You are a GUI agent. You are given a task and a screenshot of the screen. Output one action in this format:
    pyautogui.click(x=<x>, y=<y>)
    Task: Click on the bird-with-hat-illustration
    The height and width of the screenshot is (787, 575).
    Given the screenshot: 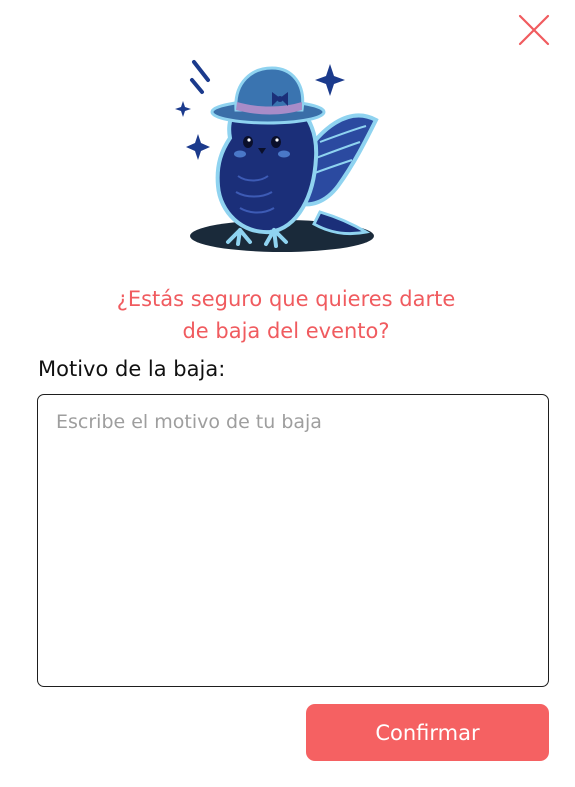 What is the action you would take?
    pyautogui.click(x=280, y=152)
    